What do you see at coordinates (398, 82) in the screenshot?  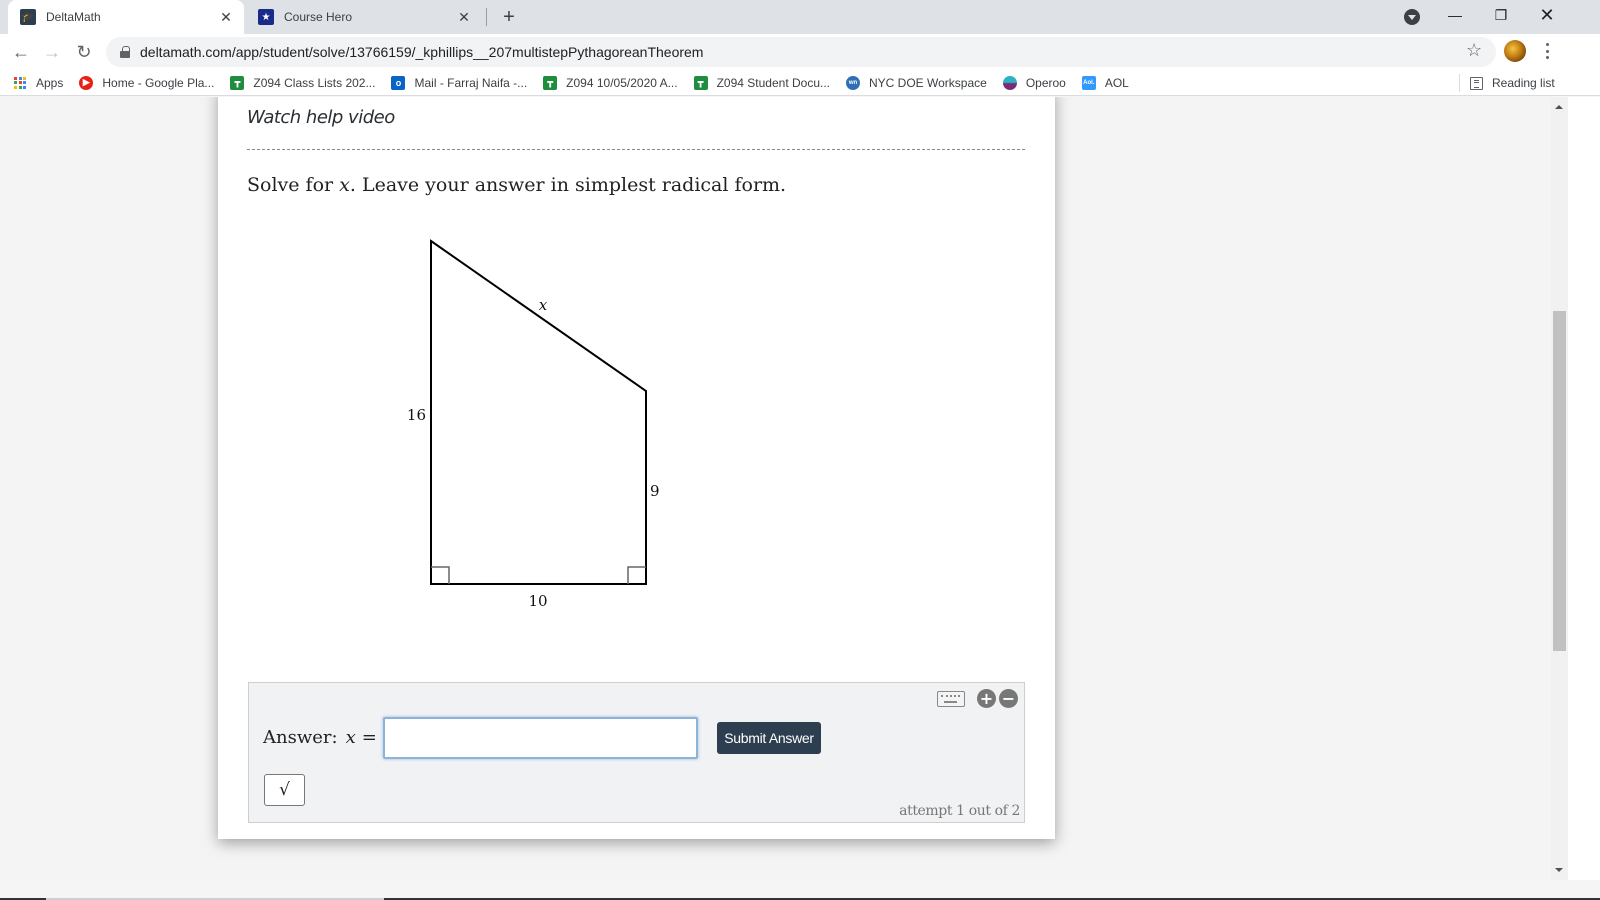 I see `outlook-icon: o` at bounding box center [398, 82].